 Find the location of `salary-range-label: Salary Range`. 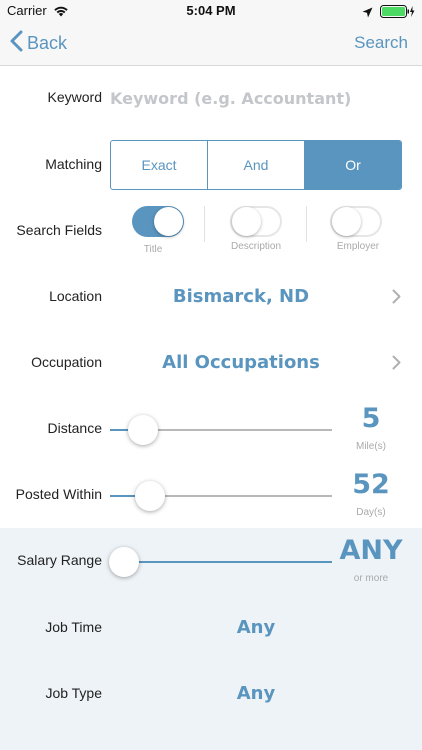

salary-range-label: Salary Range is located at coordinates (59, 560).